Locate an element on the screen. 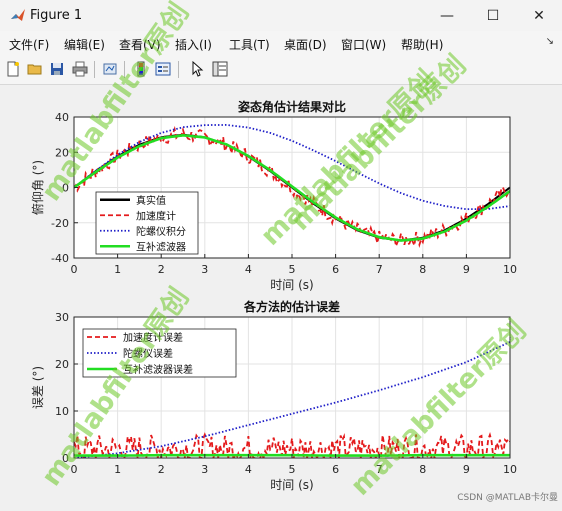 This screenshot has height=511, width=562. insert-legend-icon is located at coordinates (163, 69).